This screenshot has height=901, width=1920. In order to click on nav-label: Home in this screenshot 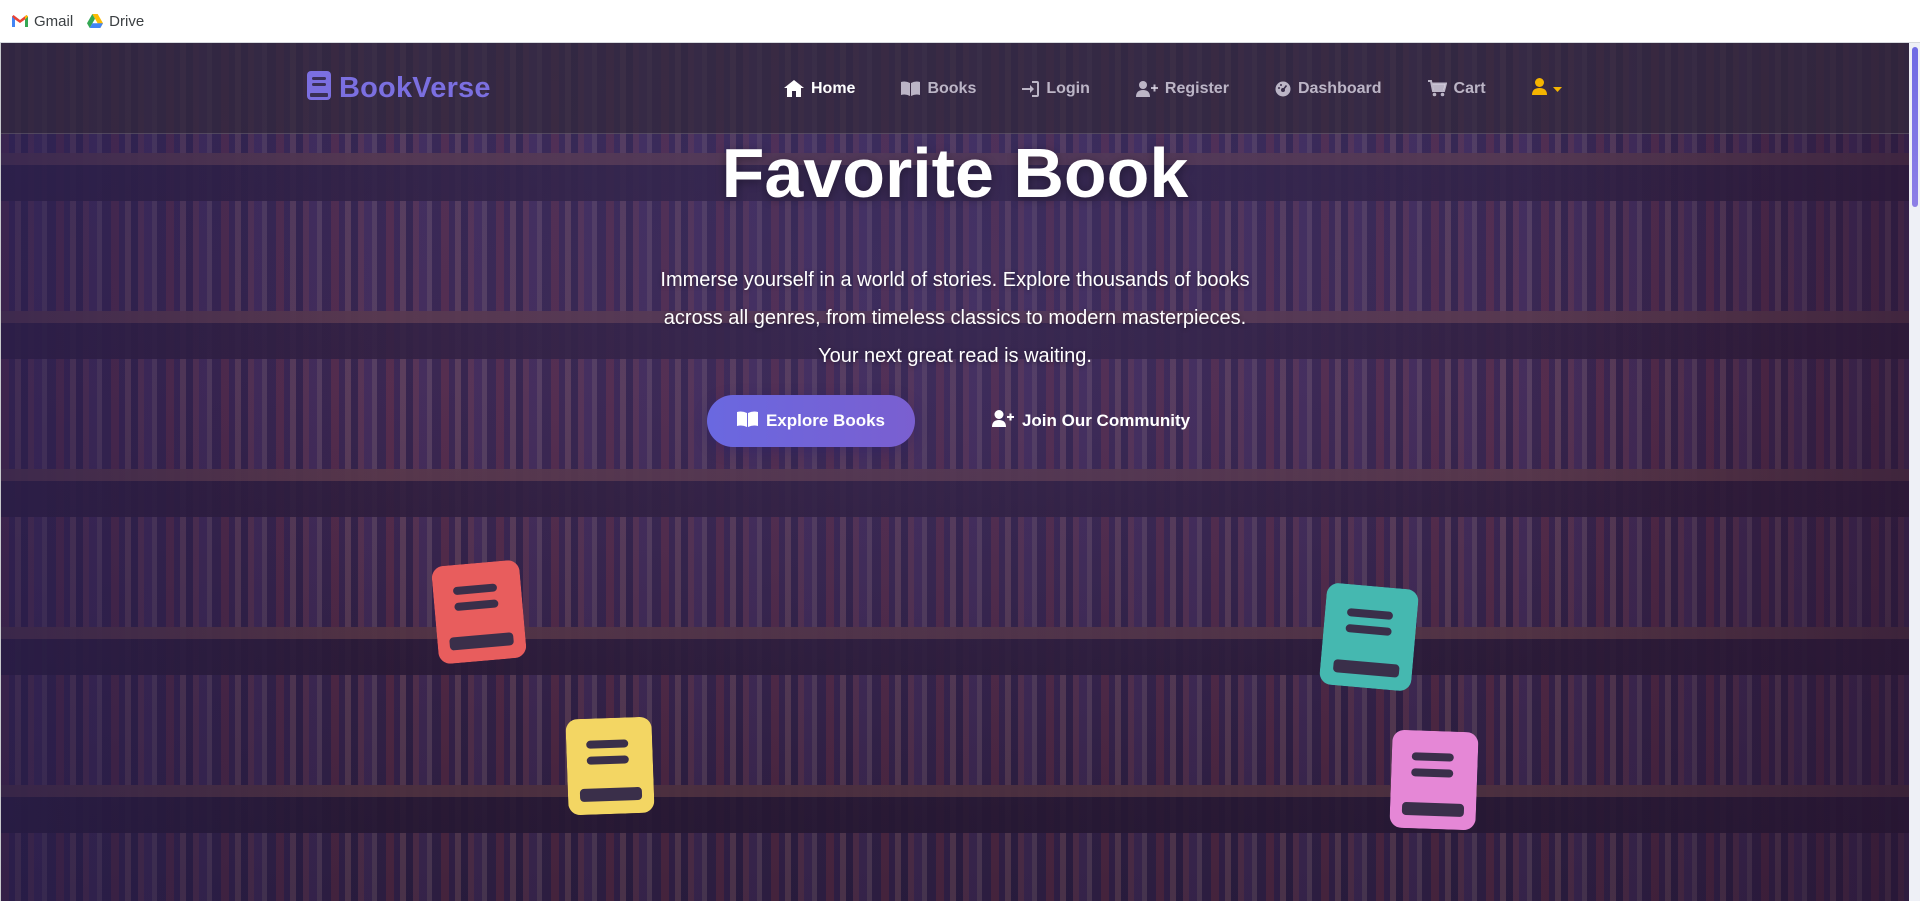, I will do `click(833, 88)`.